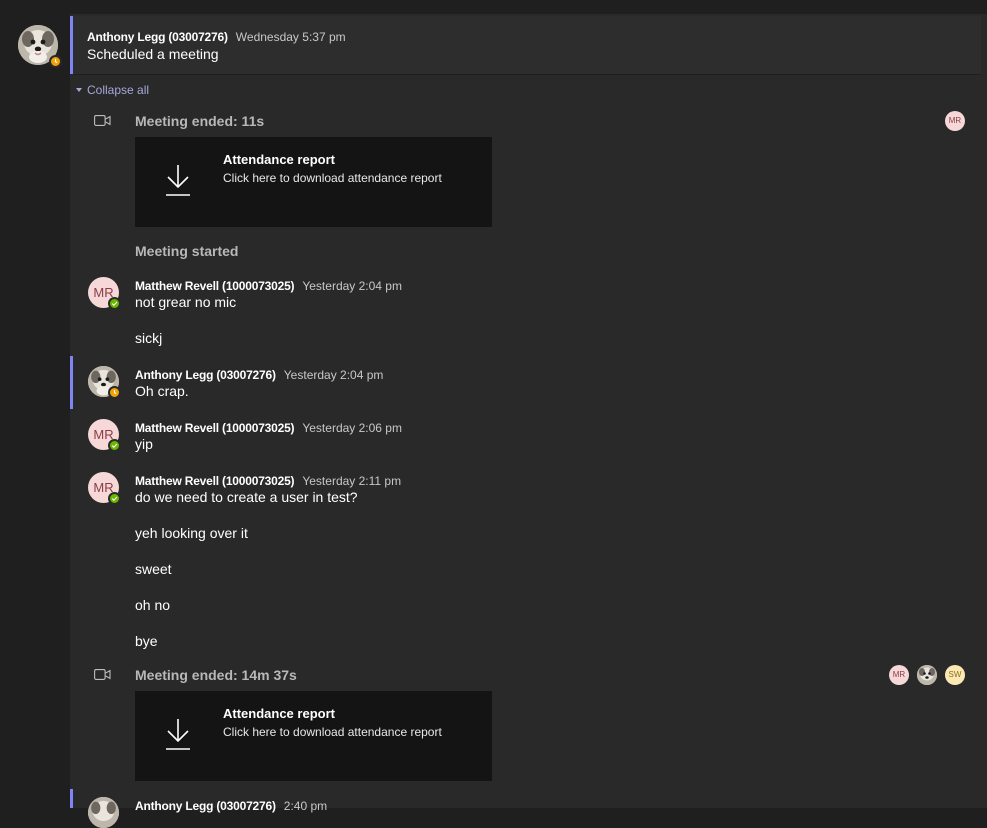  I want to click on message-text: yeh looking over it, so click(191, 533).